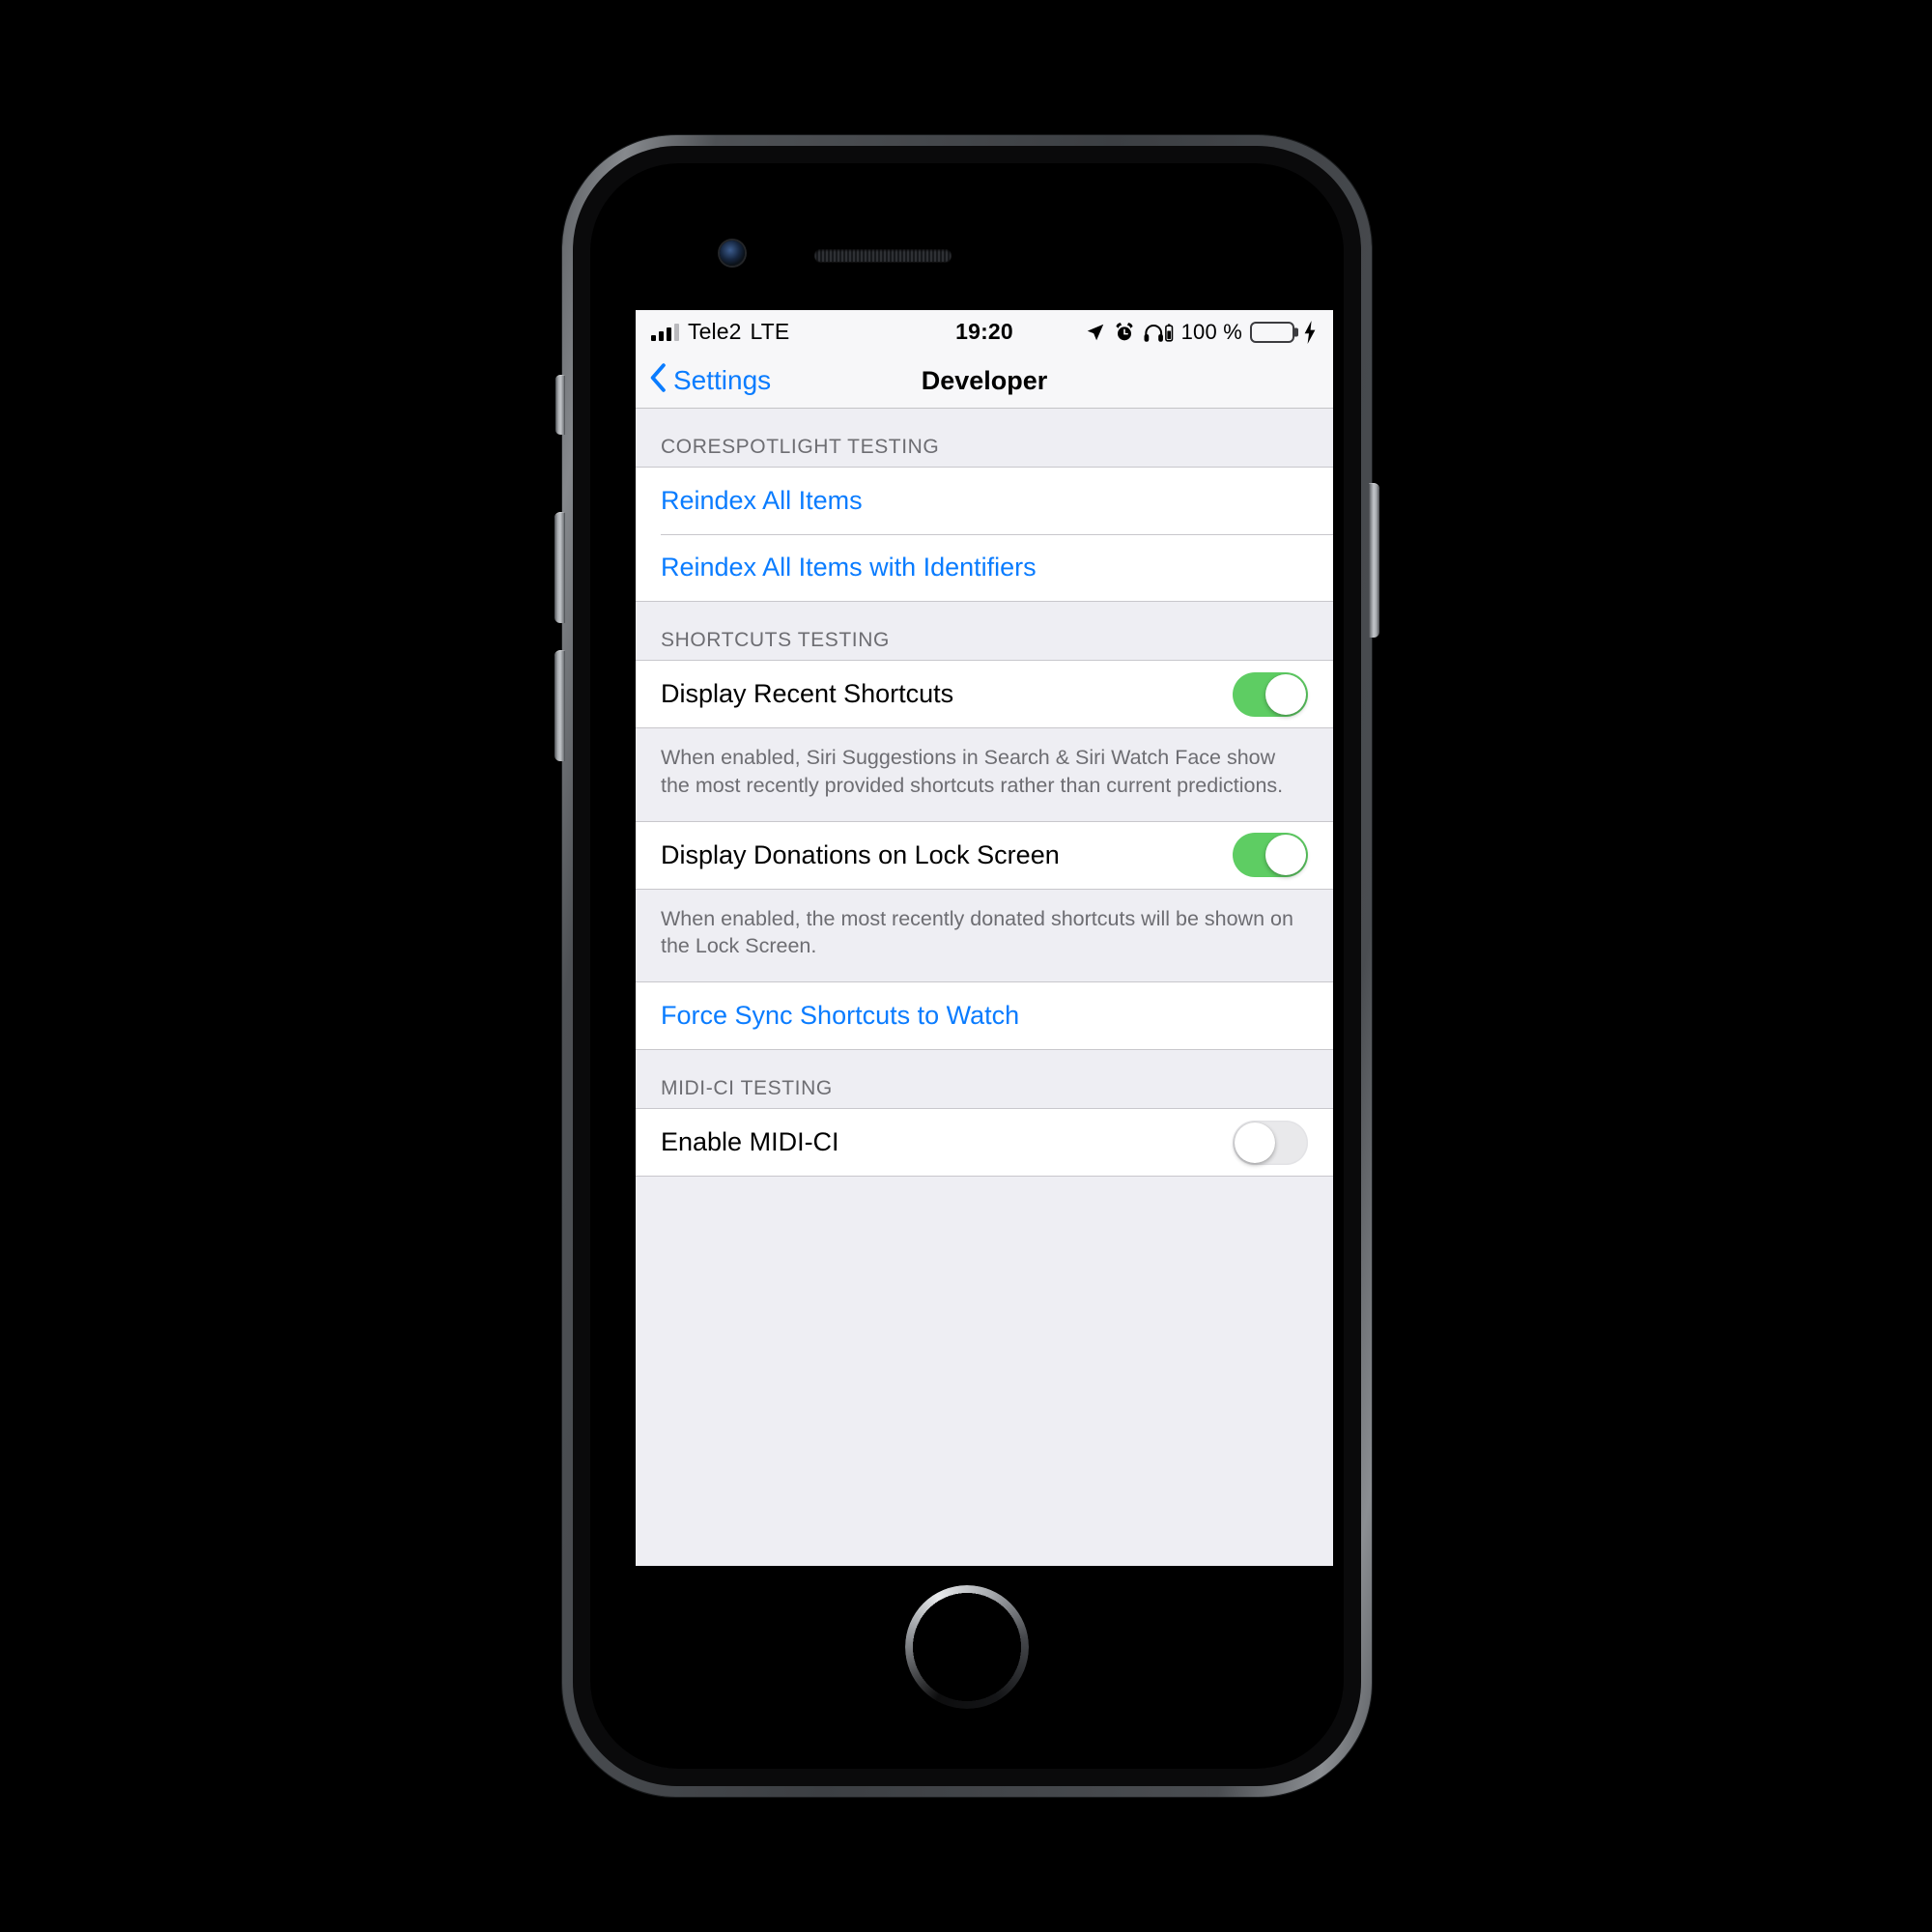  I want to click on volume-up-button, so click(559, 567).